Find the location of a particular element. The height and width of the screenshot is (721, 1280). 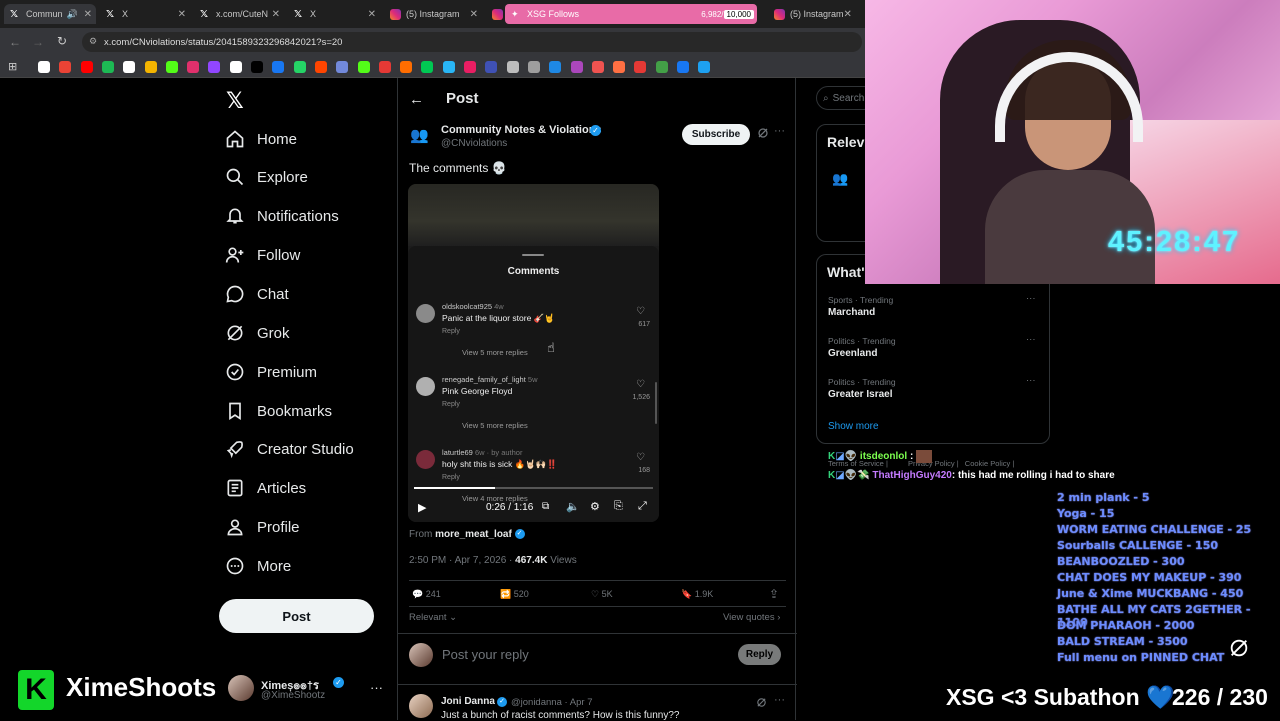

trend-name: Marchand is located at coordinates (851, 312).